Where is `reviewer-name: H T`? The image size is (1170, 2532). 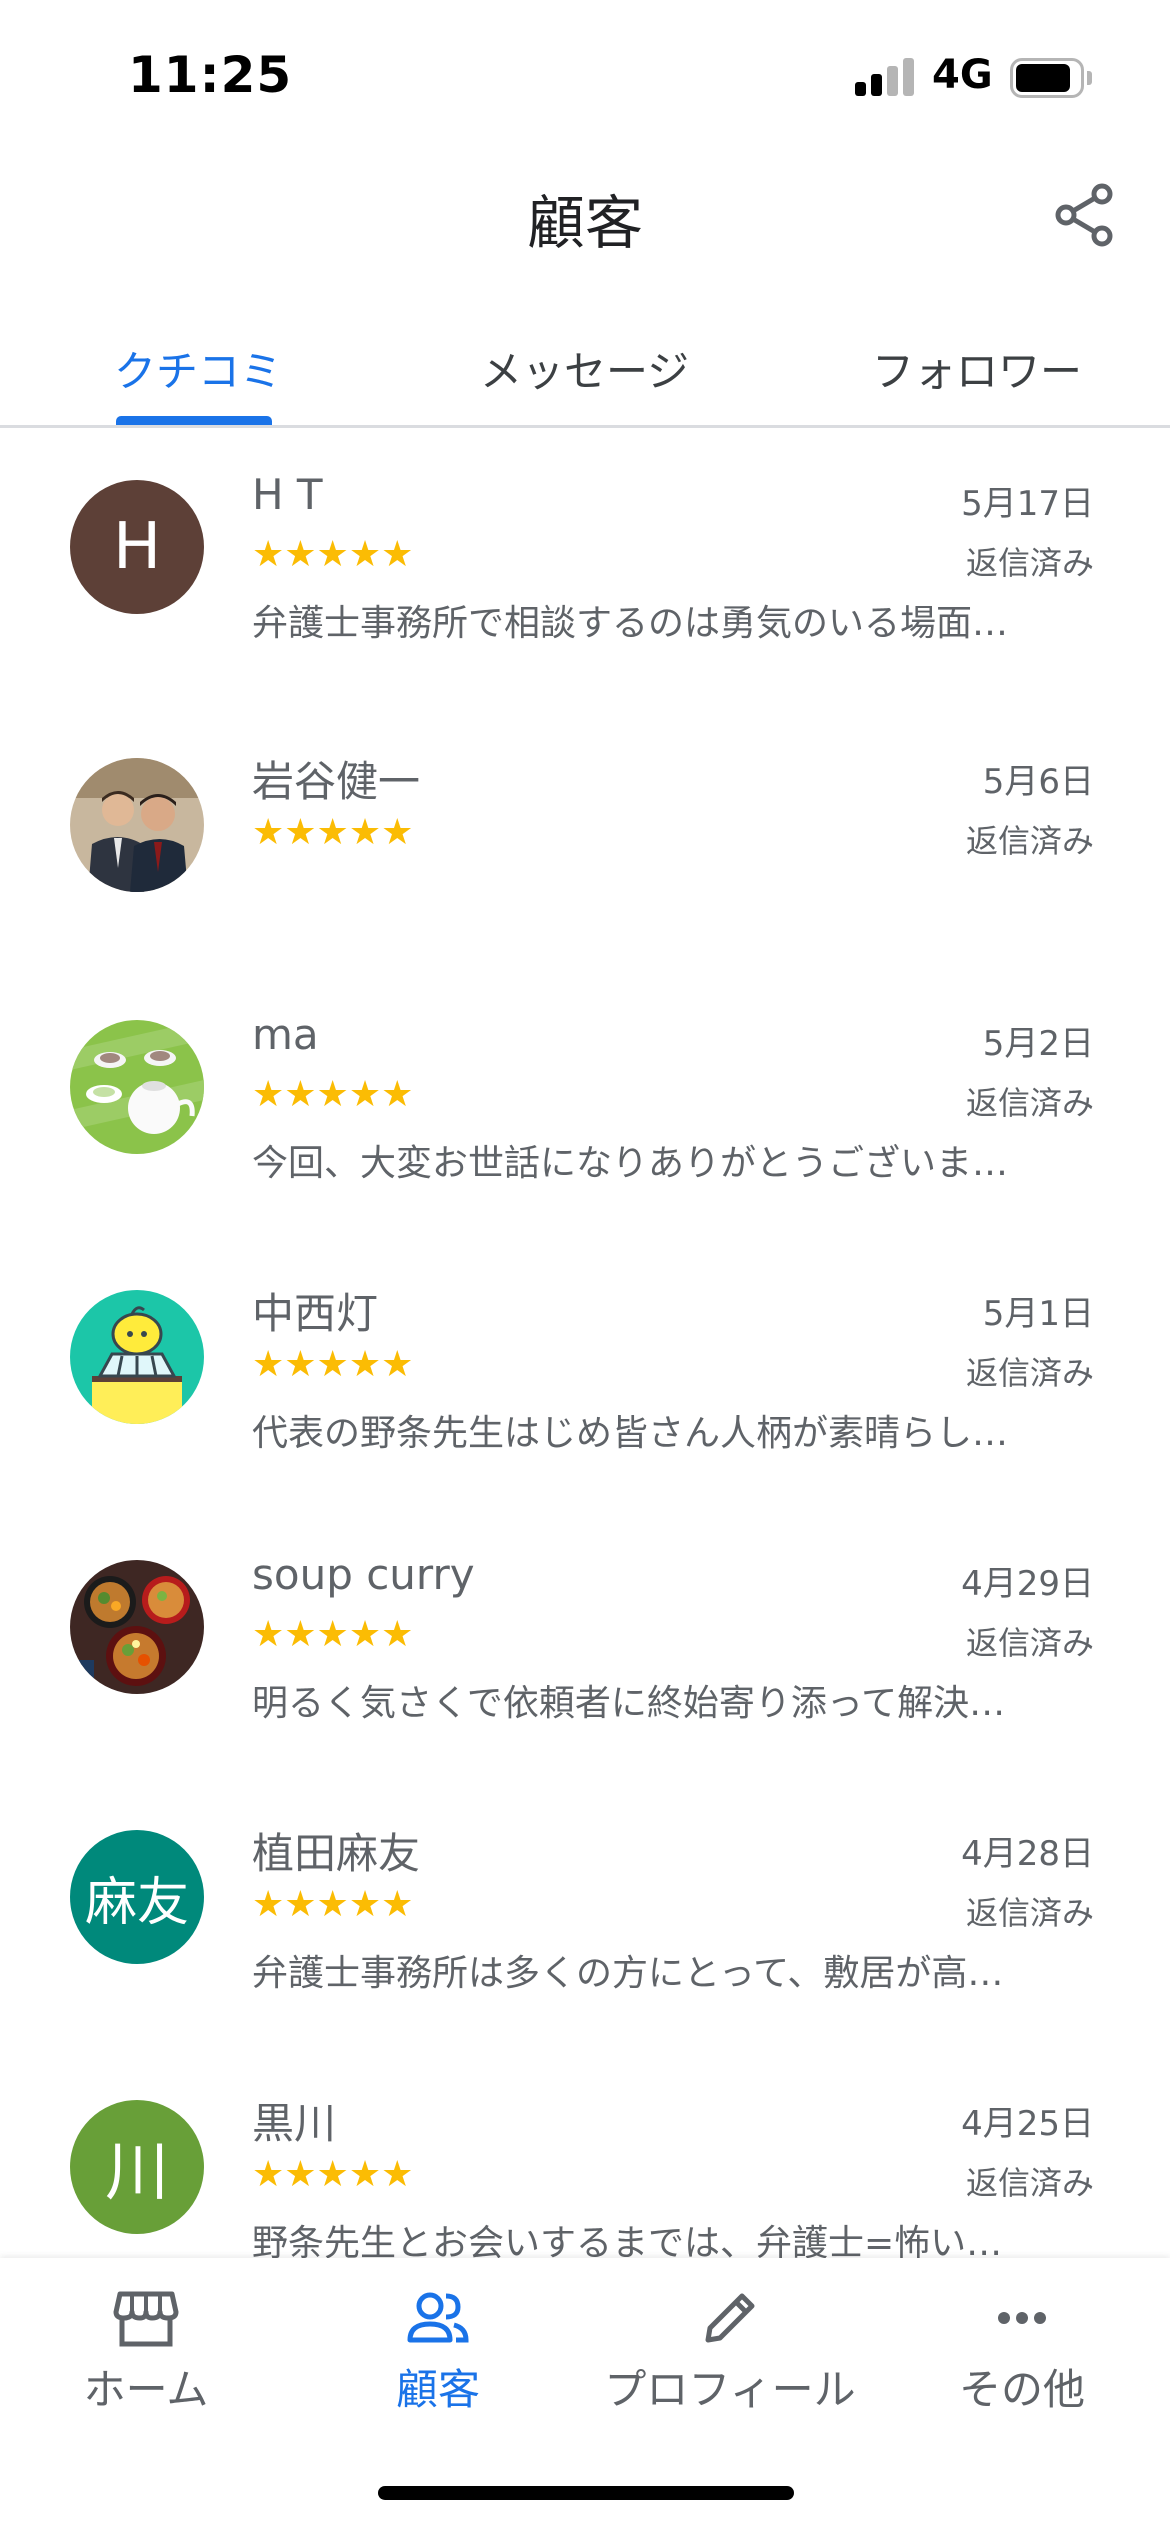 reviewer-name: H T is located at coordinates (287, 494).